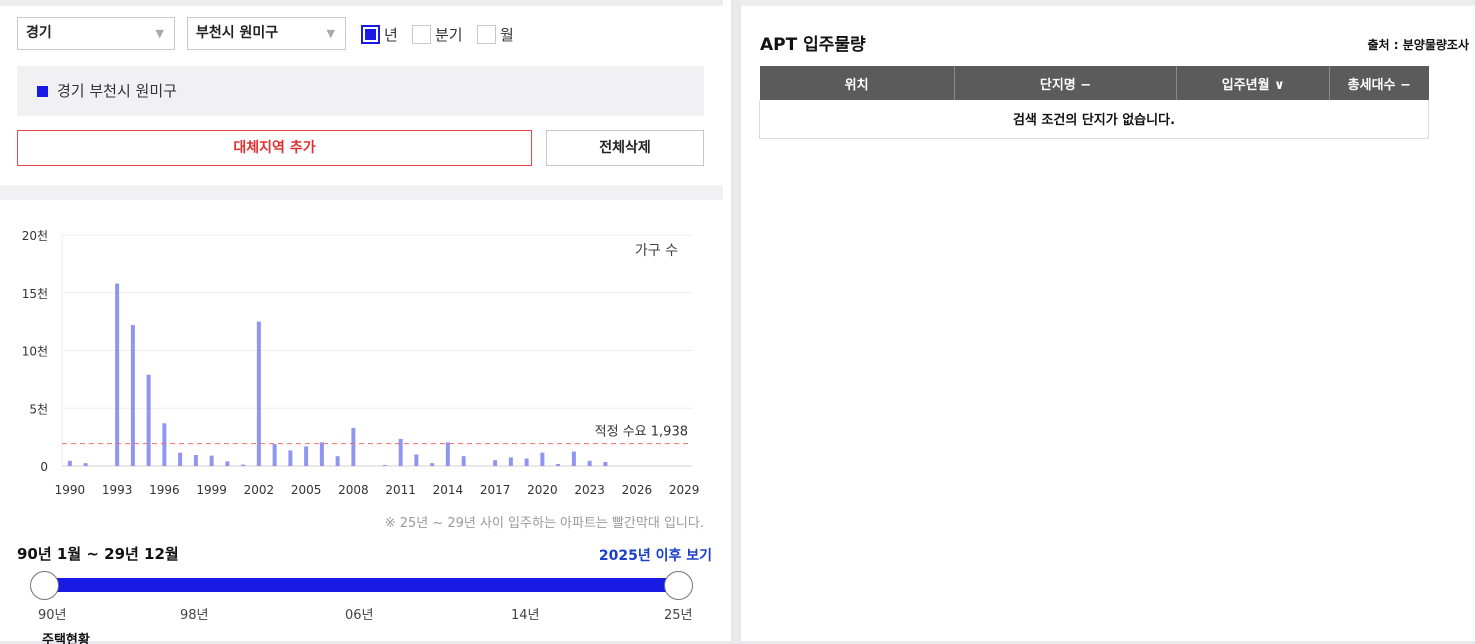 The width and height of the screenshot is (1475, 644). I want to click on x-tick-label: 2029, so click(684, 490).